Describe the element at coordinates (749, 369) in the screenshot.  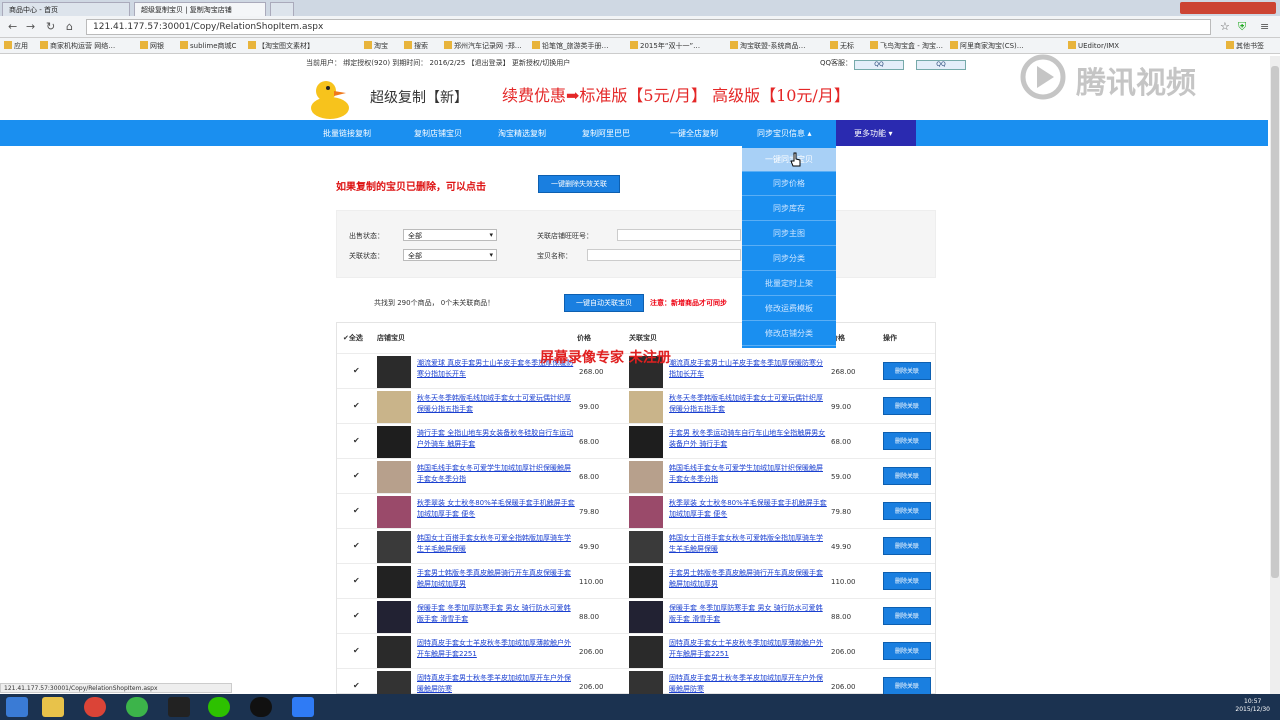
I see `related-item-title-link: 潮流真皮手套男士山羊皮手套冬季加厚保暖防寒分指加长开车` at that location.